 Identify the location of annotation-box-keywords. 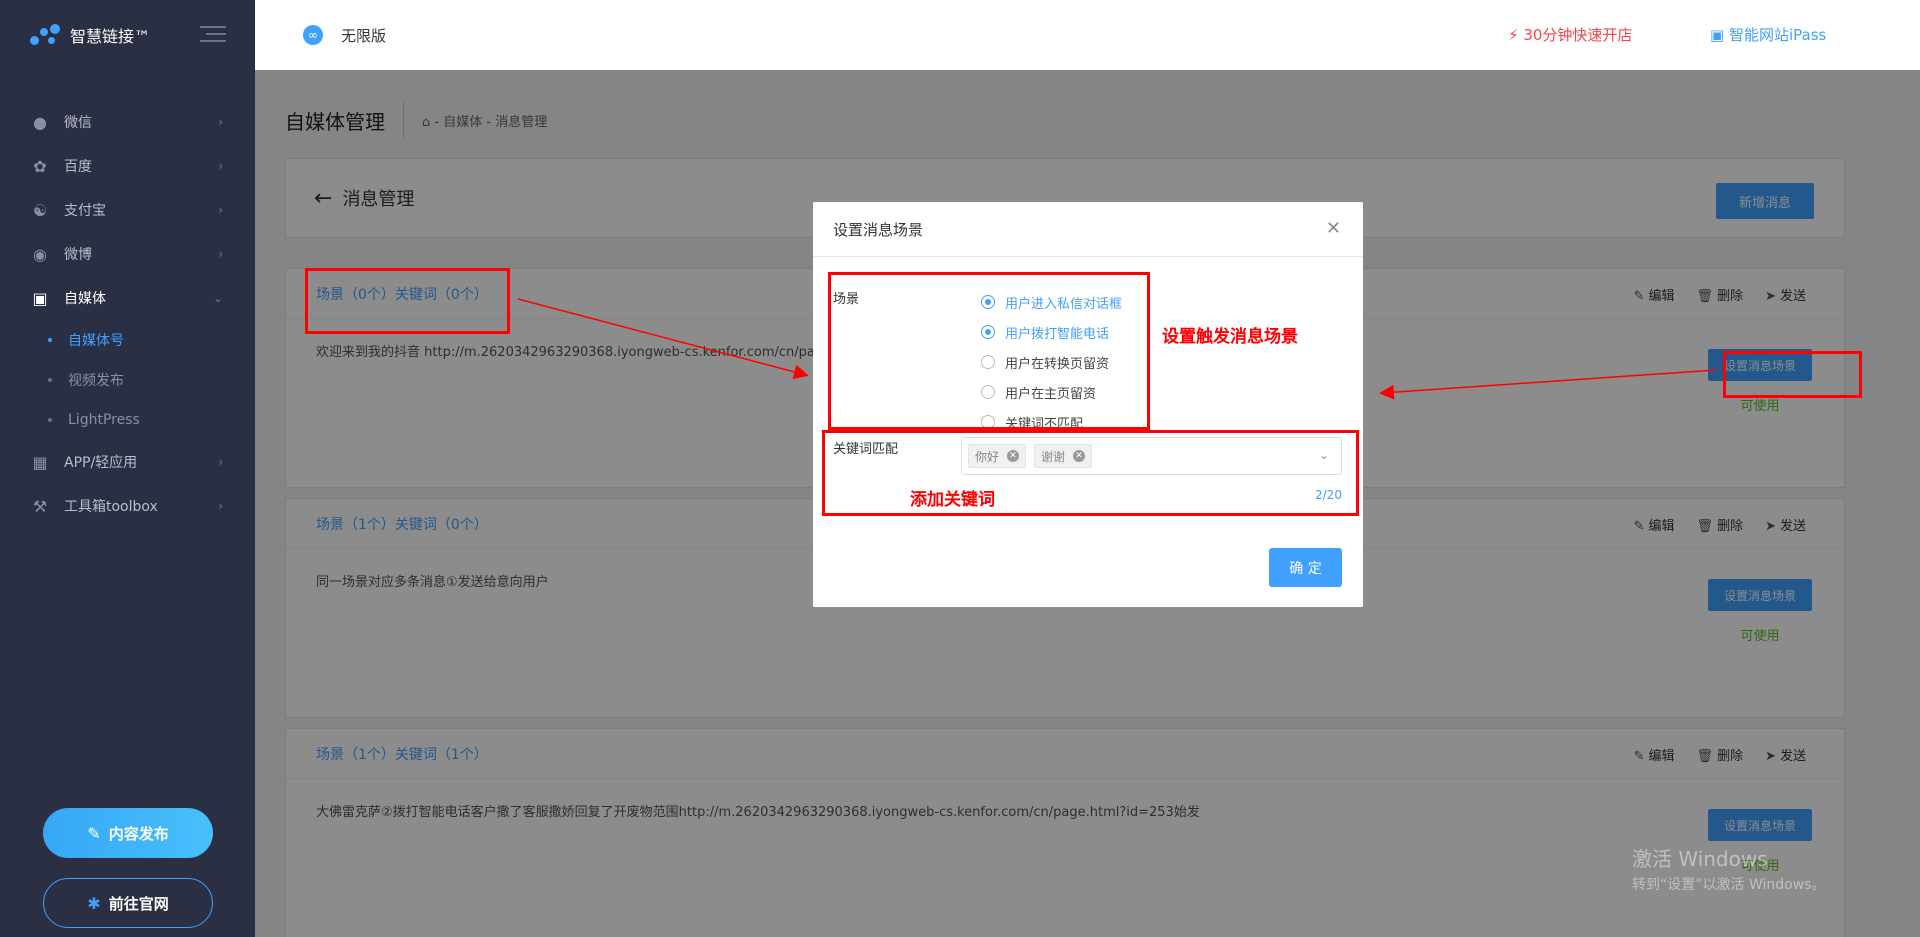
(1090, 473).